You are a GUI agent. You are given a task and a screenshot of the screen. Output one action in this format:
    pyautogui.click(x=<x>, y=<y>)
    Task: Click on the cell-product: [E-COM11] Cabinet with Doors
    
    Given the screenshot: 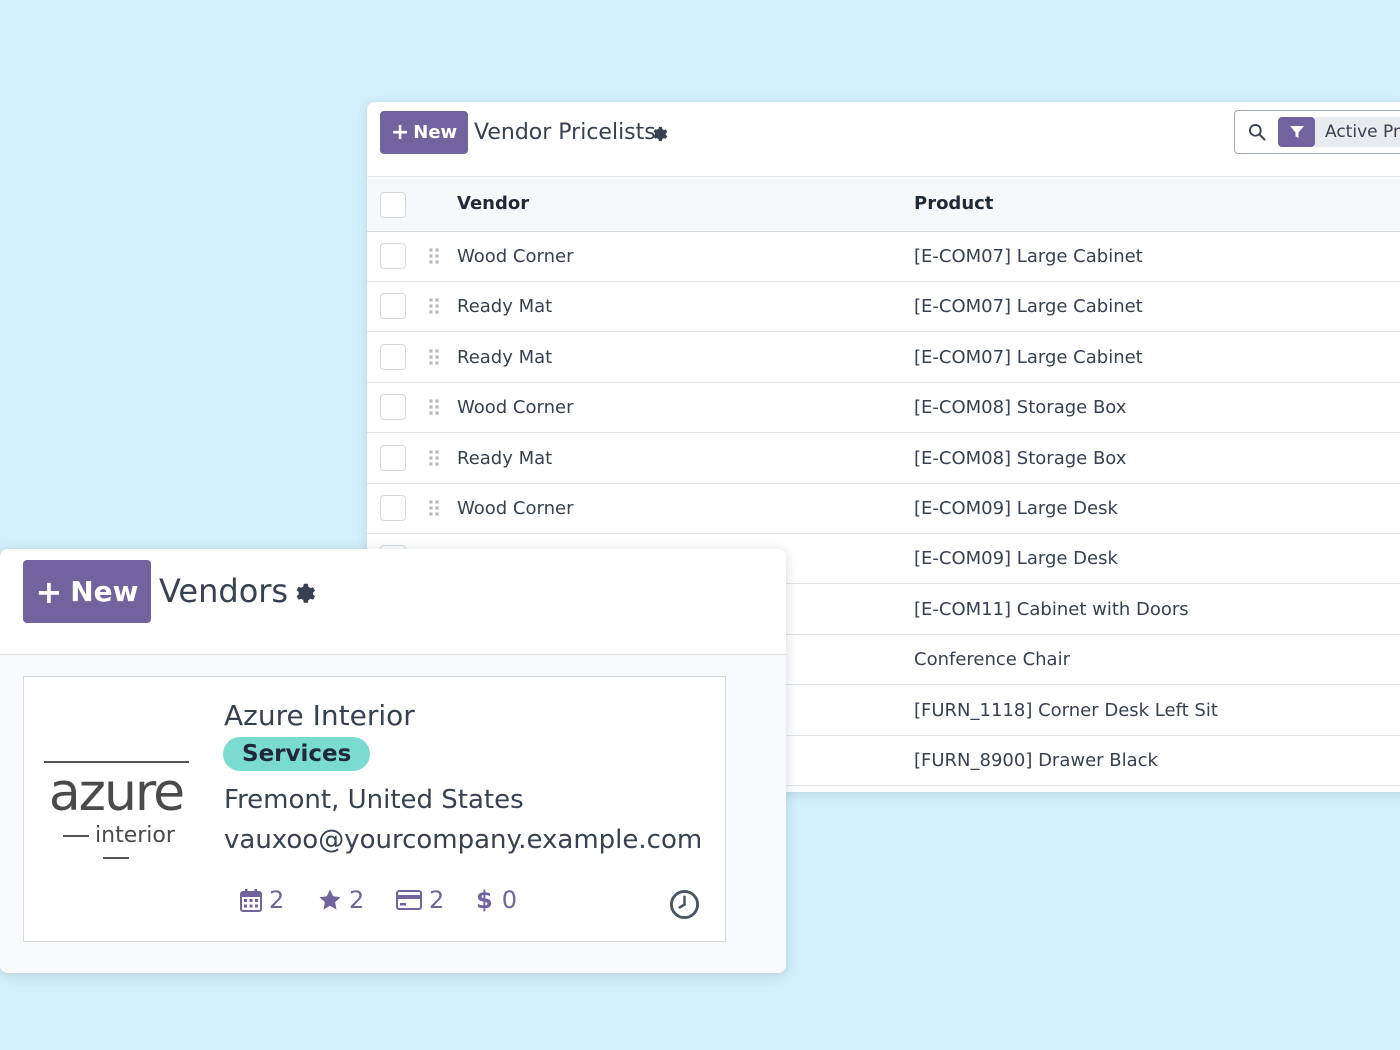 What is the action you would take?
    pyautogui.click(x=1051, y=609)
    